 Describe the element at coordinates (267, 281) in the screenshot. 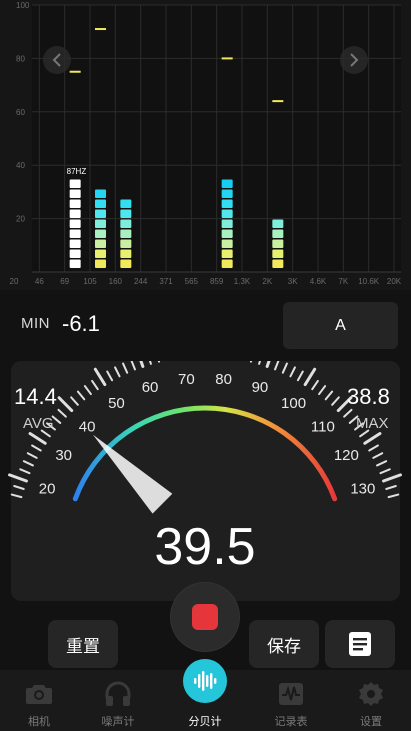

I see `x-tick-label: 2K` at that location.